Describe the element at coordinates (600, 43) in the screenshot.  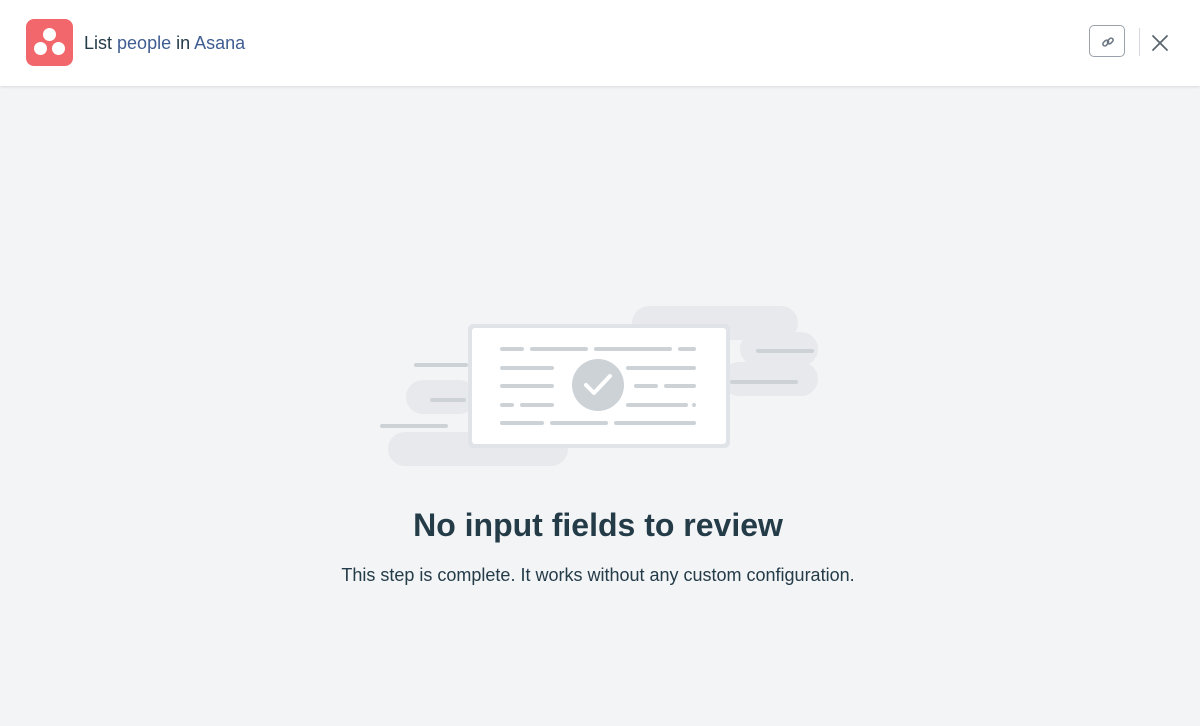
I see `dialog-header: List people in Asana` at that location.